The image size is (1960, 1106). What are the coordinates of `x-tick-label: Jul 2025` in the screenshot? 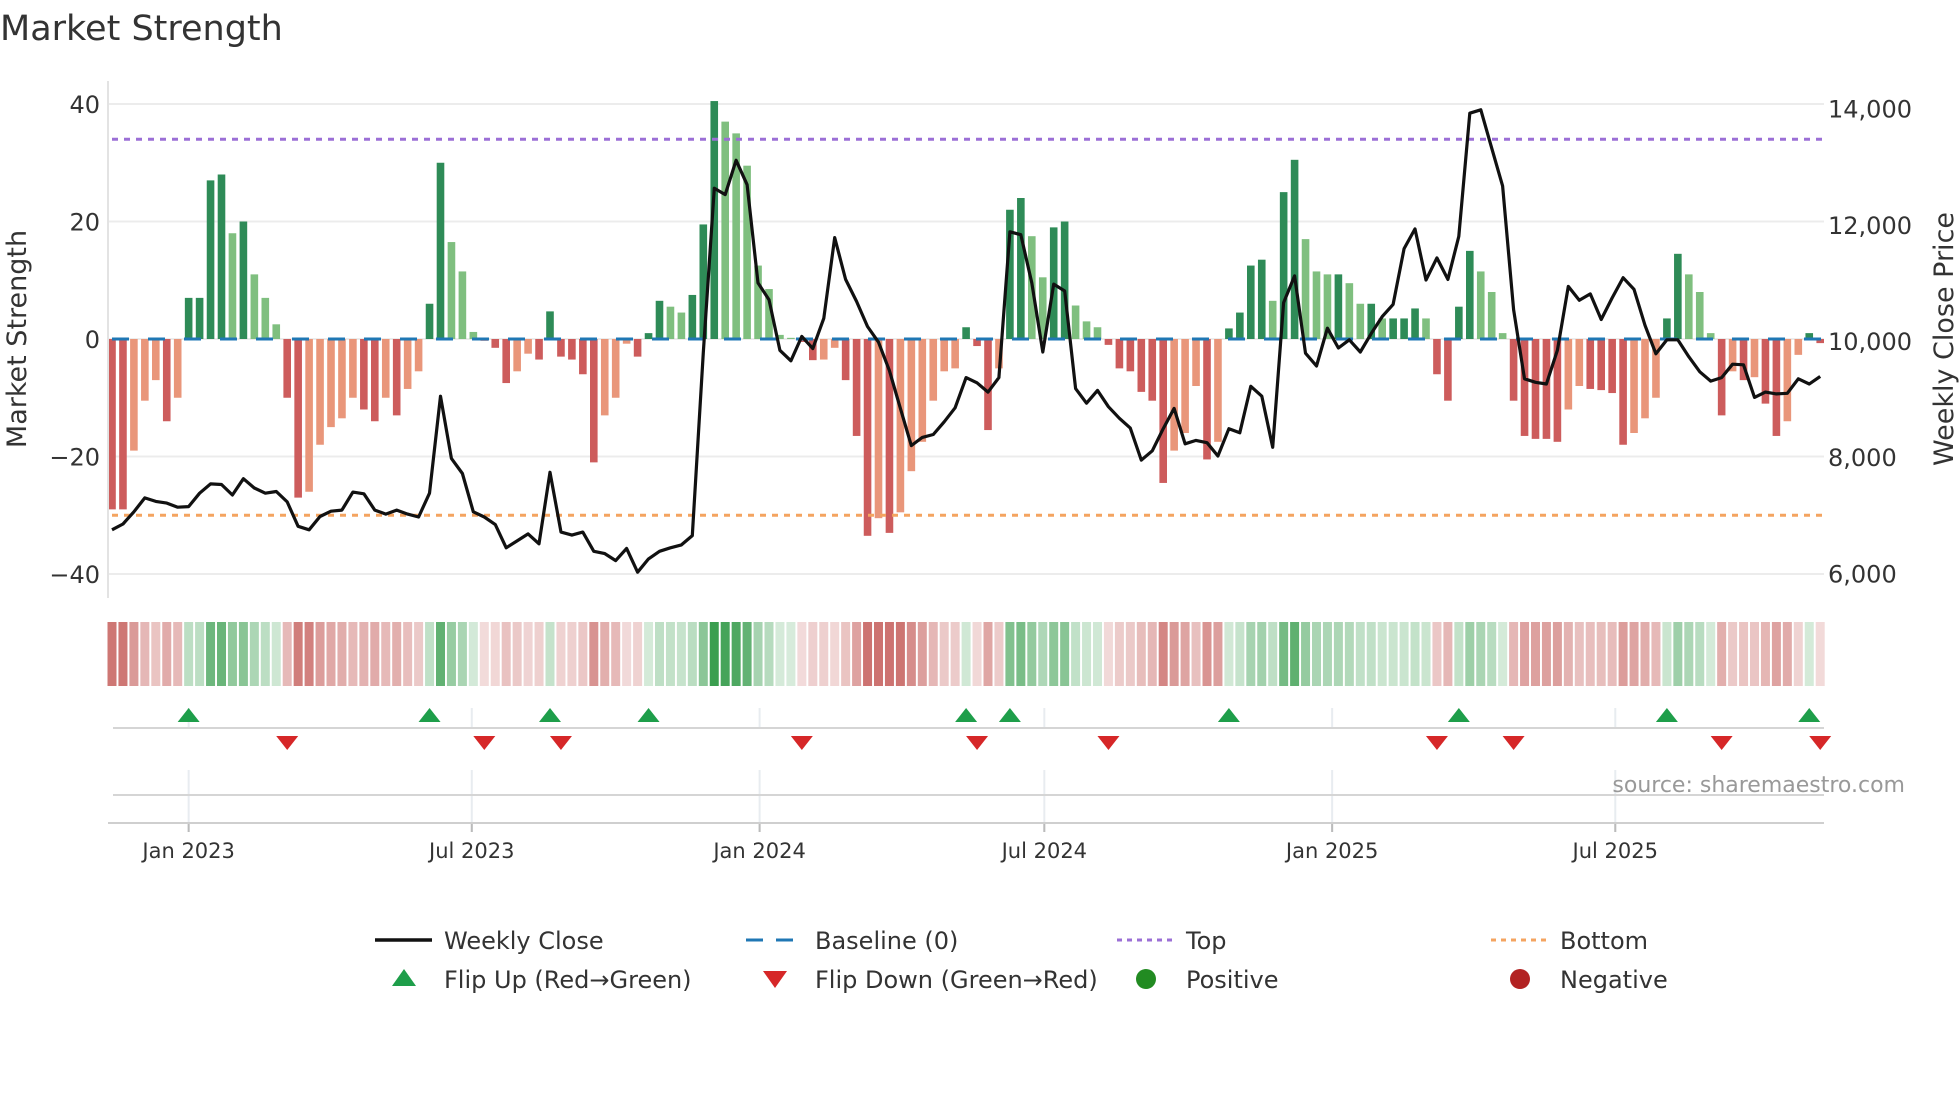 It's located at (1614, 851).